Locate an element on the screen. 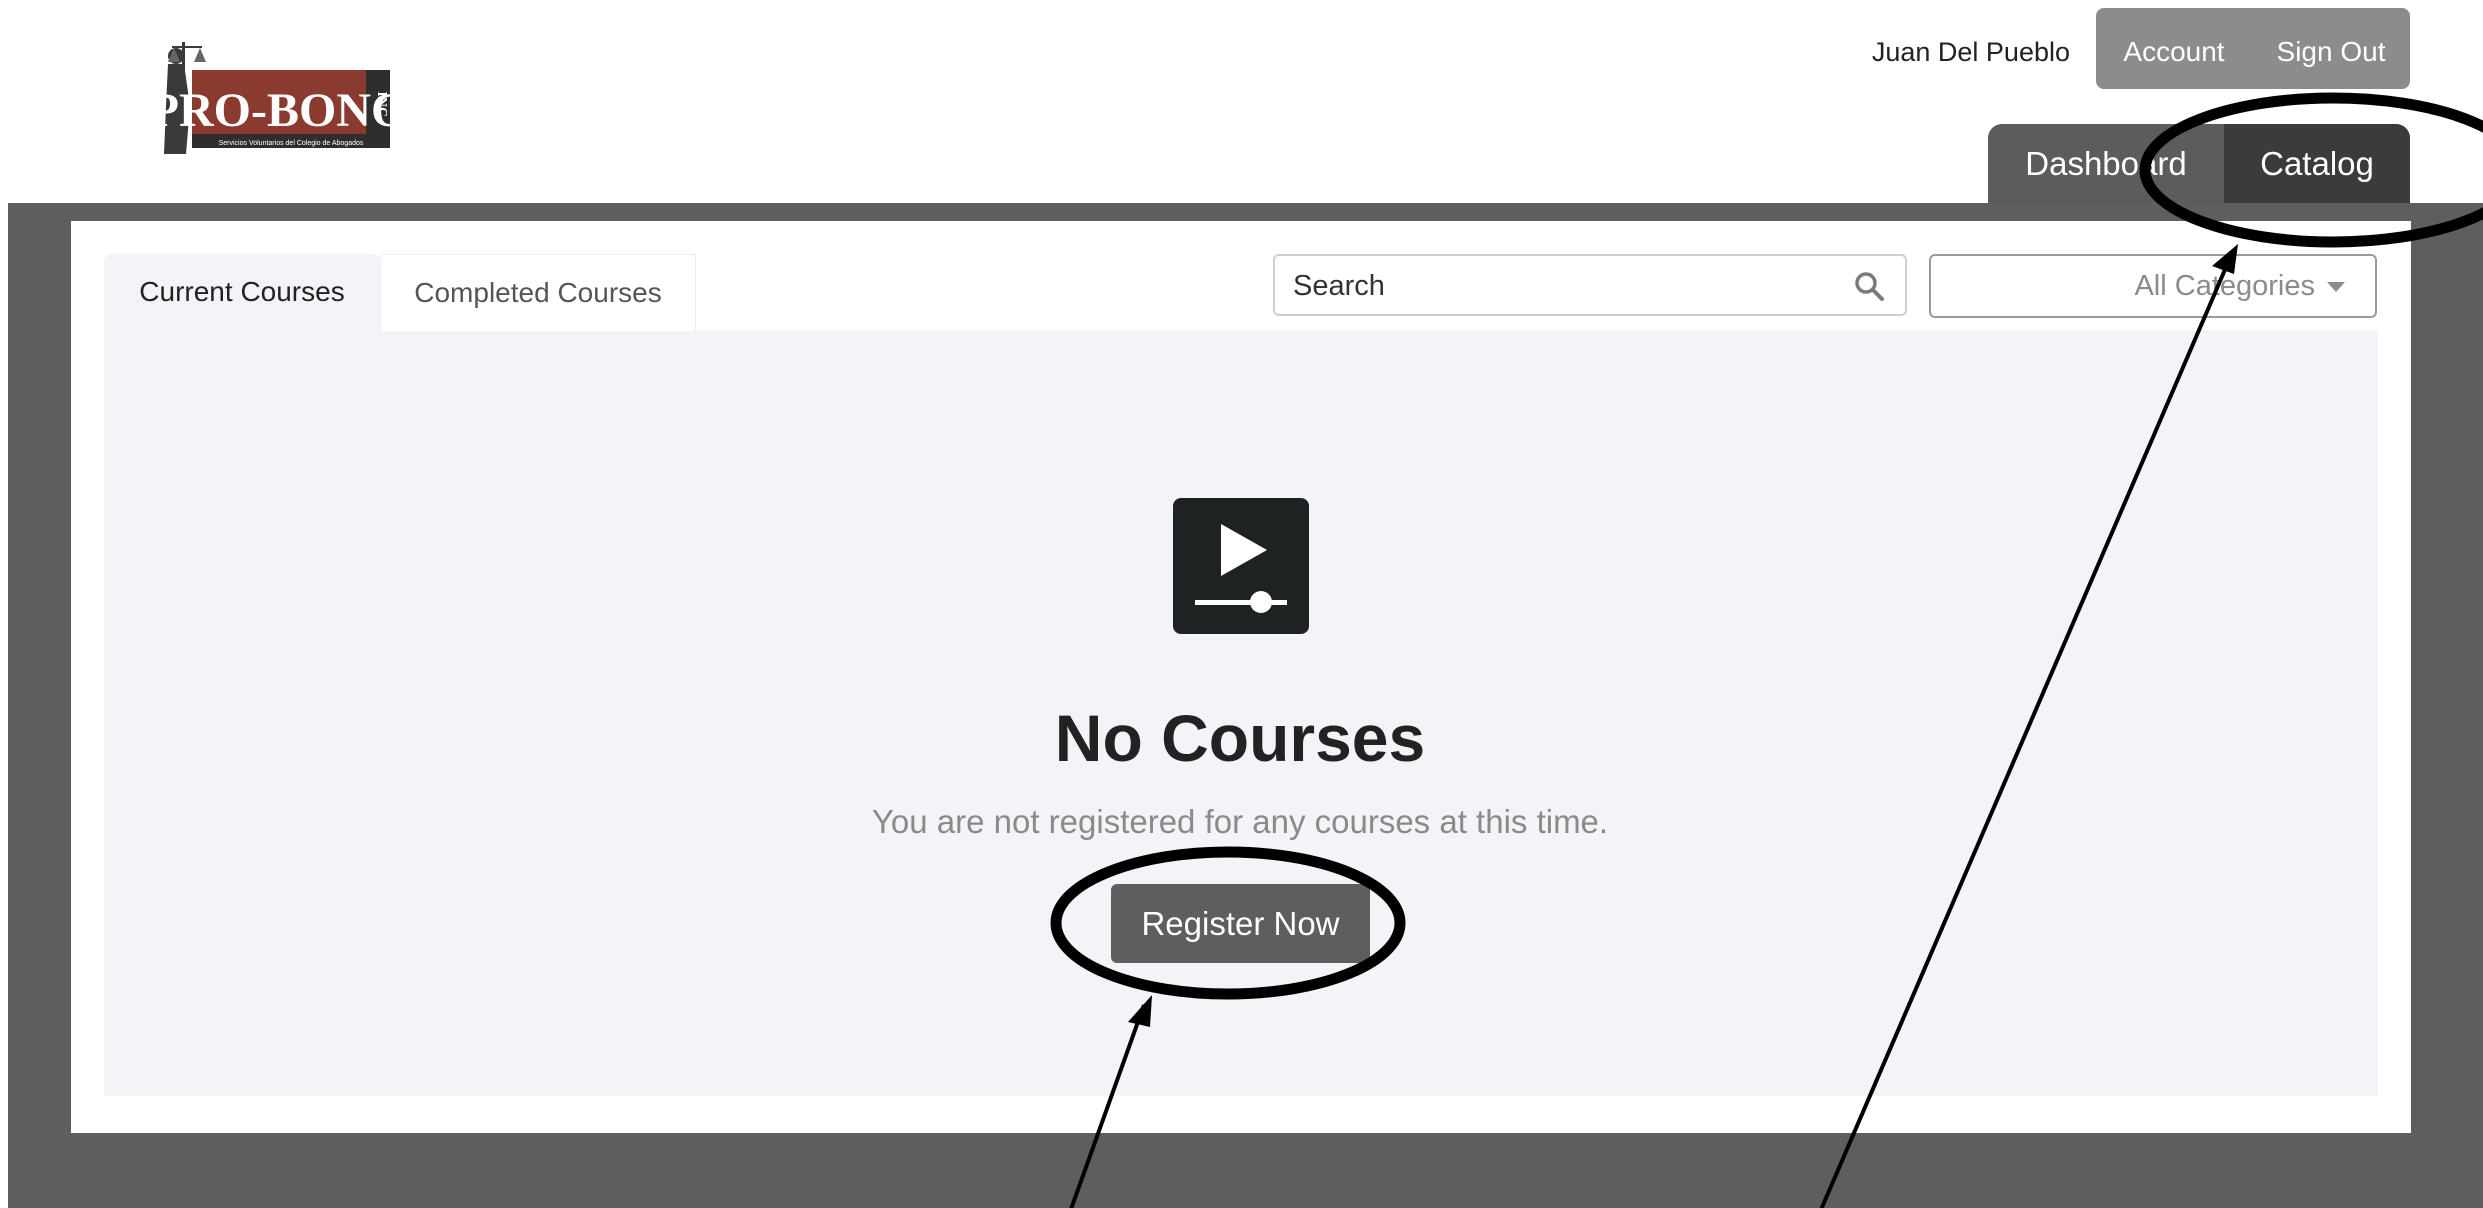 This screenshot has height=1208, width=2483. video-player-icon is located at coordinates (1241, 566).